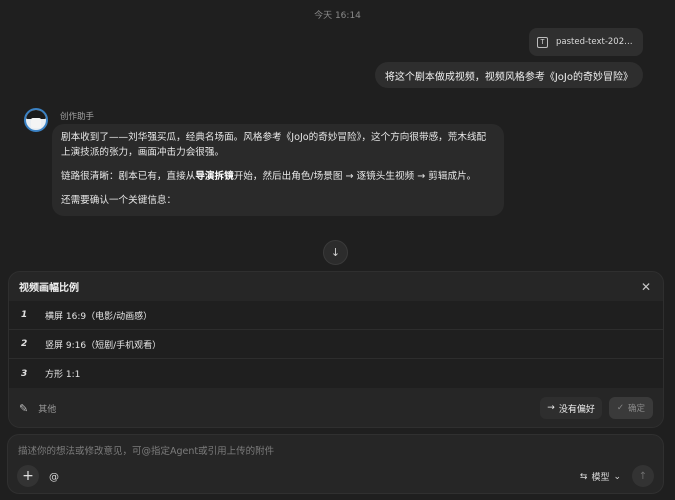 The height and width of the screenshot is (500, 675). What do you see at coordinates (77, 117) in the screenshot?
I see `assistant-name: 创作助手` at bounding box center [77, 117].